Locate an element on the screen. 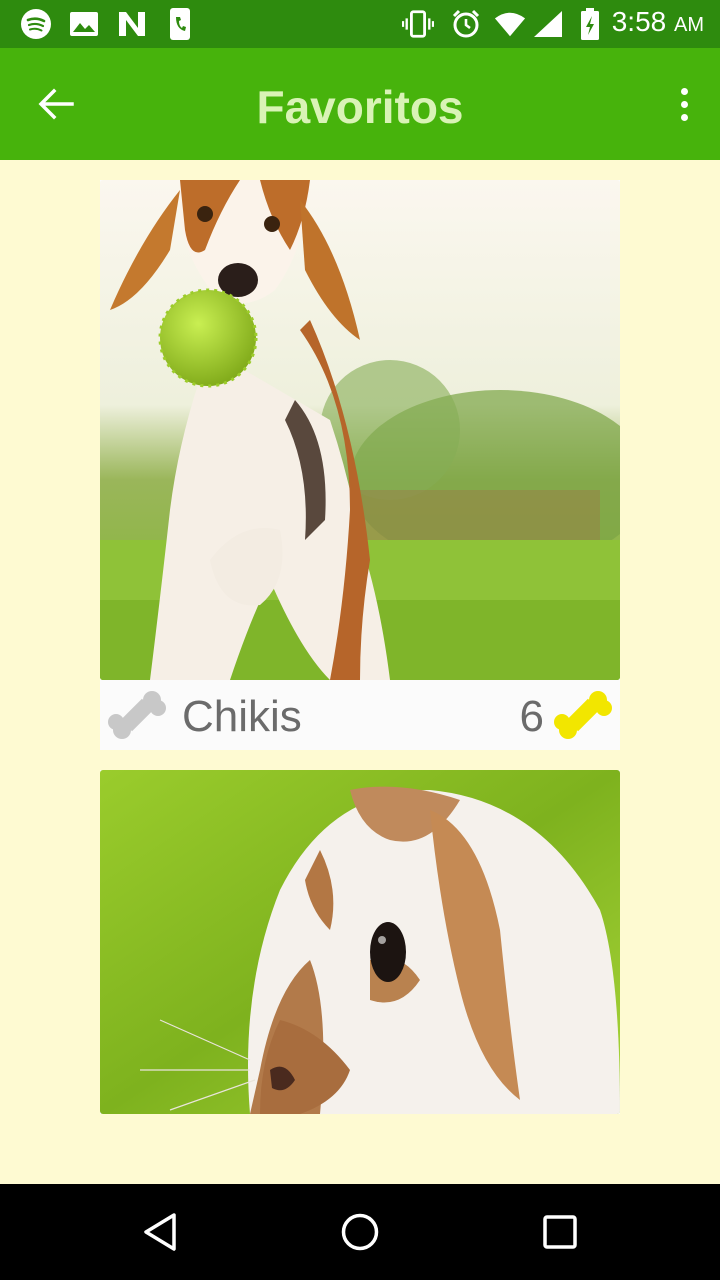 The height and width of the screenshot is (1280, 720). bone-grey-icon is located at coordinates (137, 715).